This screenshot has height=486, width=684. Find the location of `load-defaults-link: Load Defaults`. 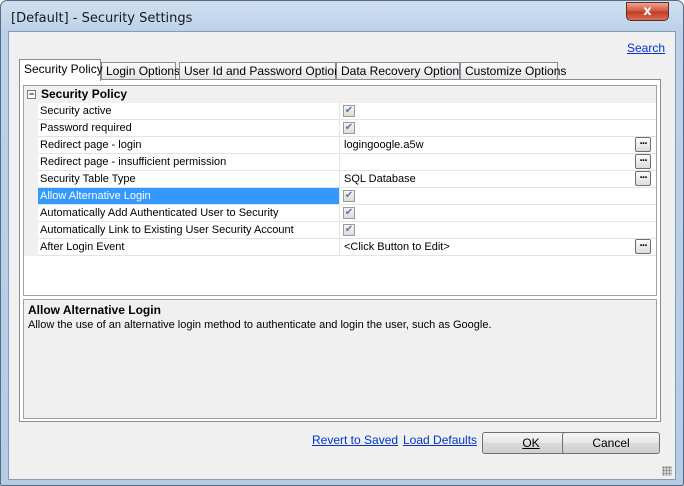

load-defaults-link: Load Defaults is located at coordinates (440, 440).